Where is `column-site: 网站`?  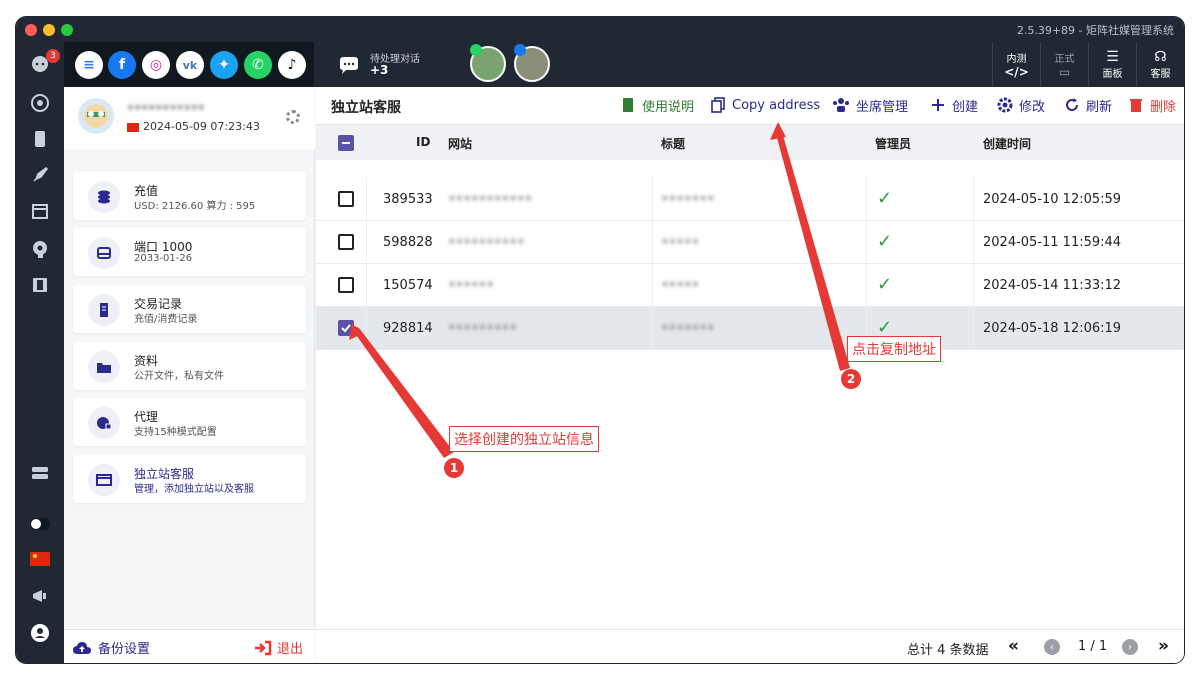
column-site: 网站 is located at coordinates (460, 143).